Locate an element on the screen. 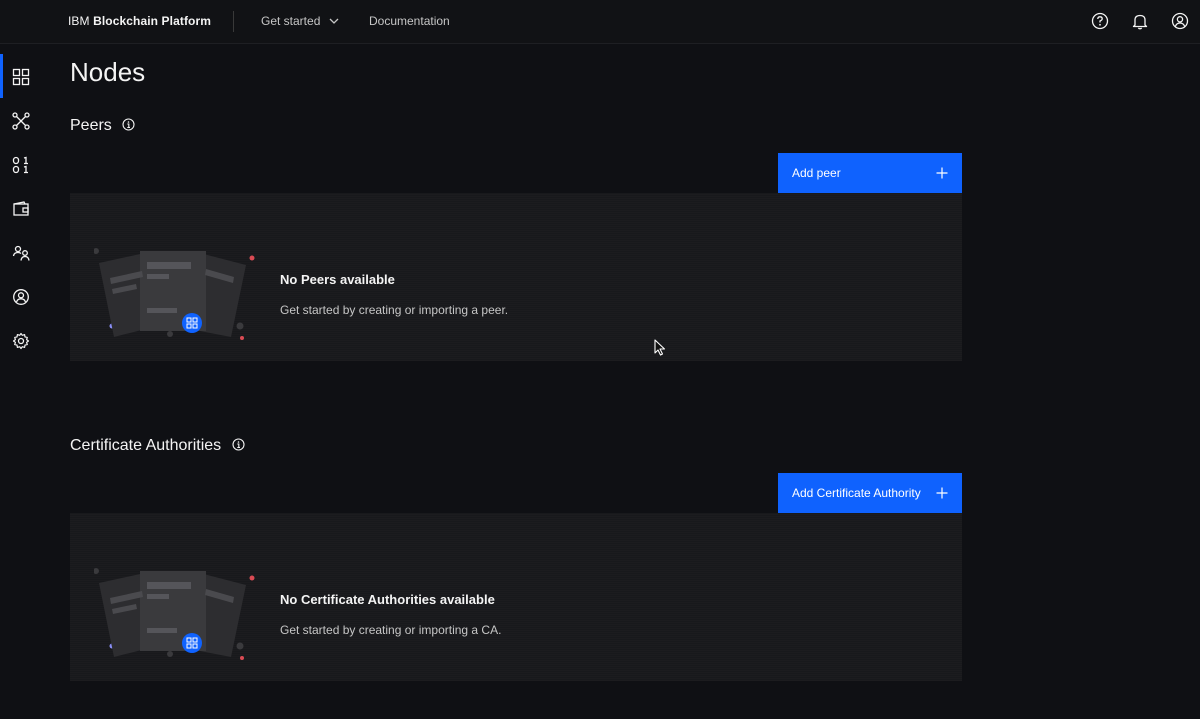 The width and height of the screenshot is (1200, 719). help-icon is located at coordinates (1100, 21).